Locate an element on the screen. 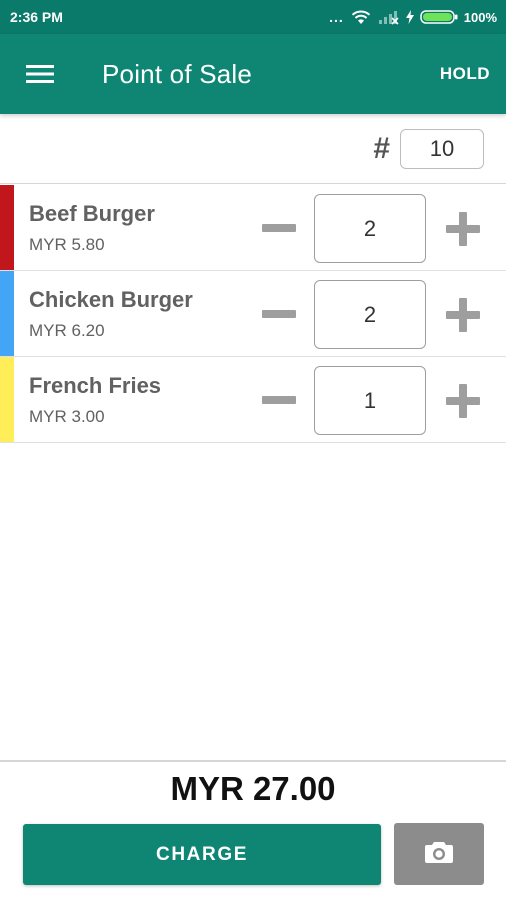  app-bar: Point of Sale HOLD is located at coordinates (253, 74).